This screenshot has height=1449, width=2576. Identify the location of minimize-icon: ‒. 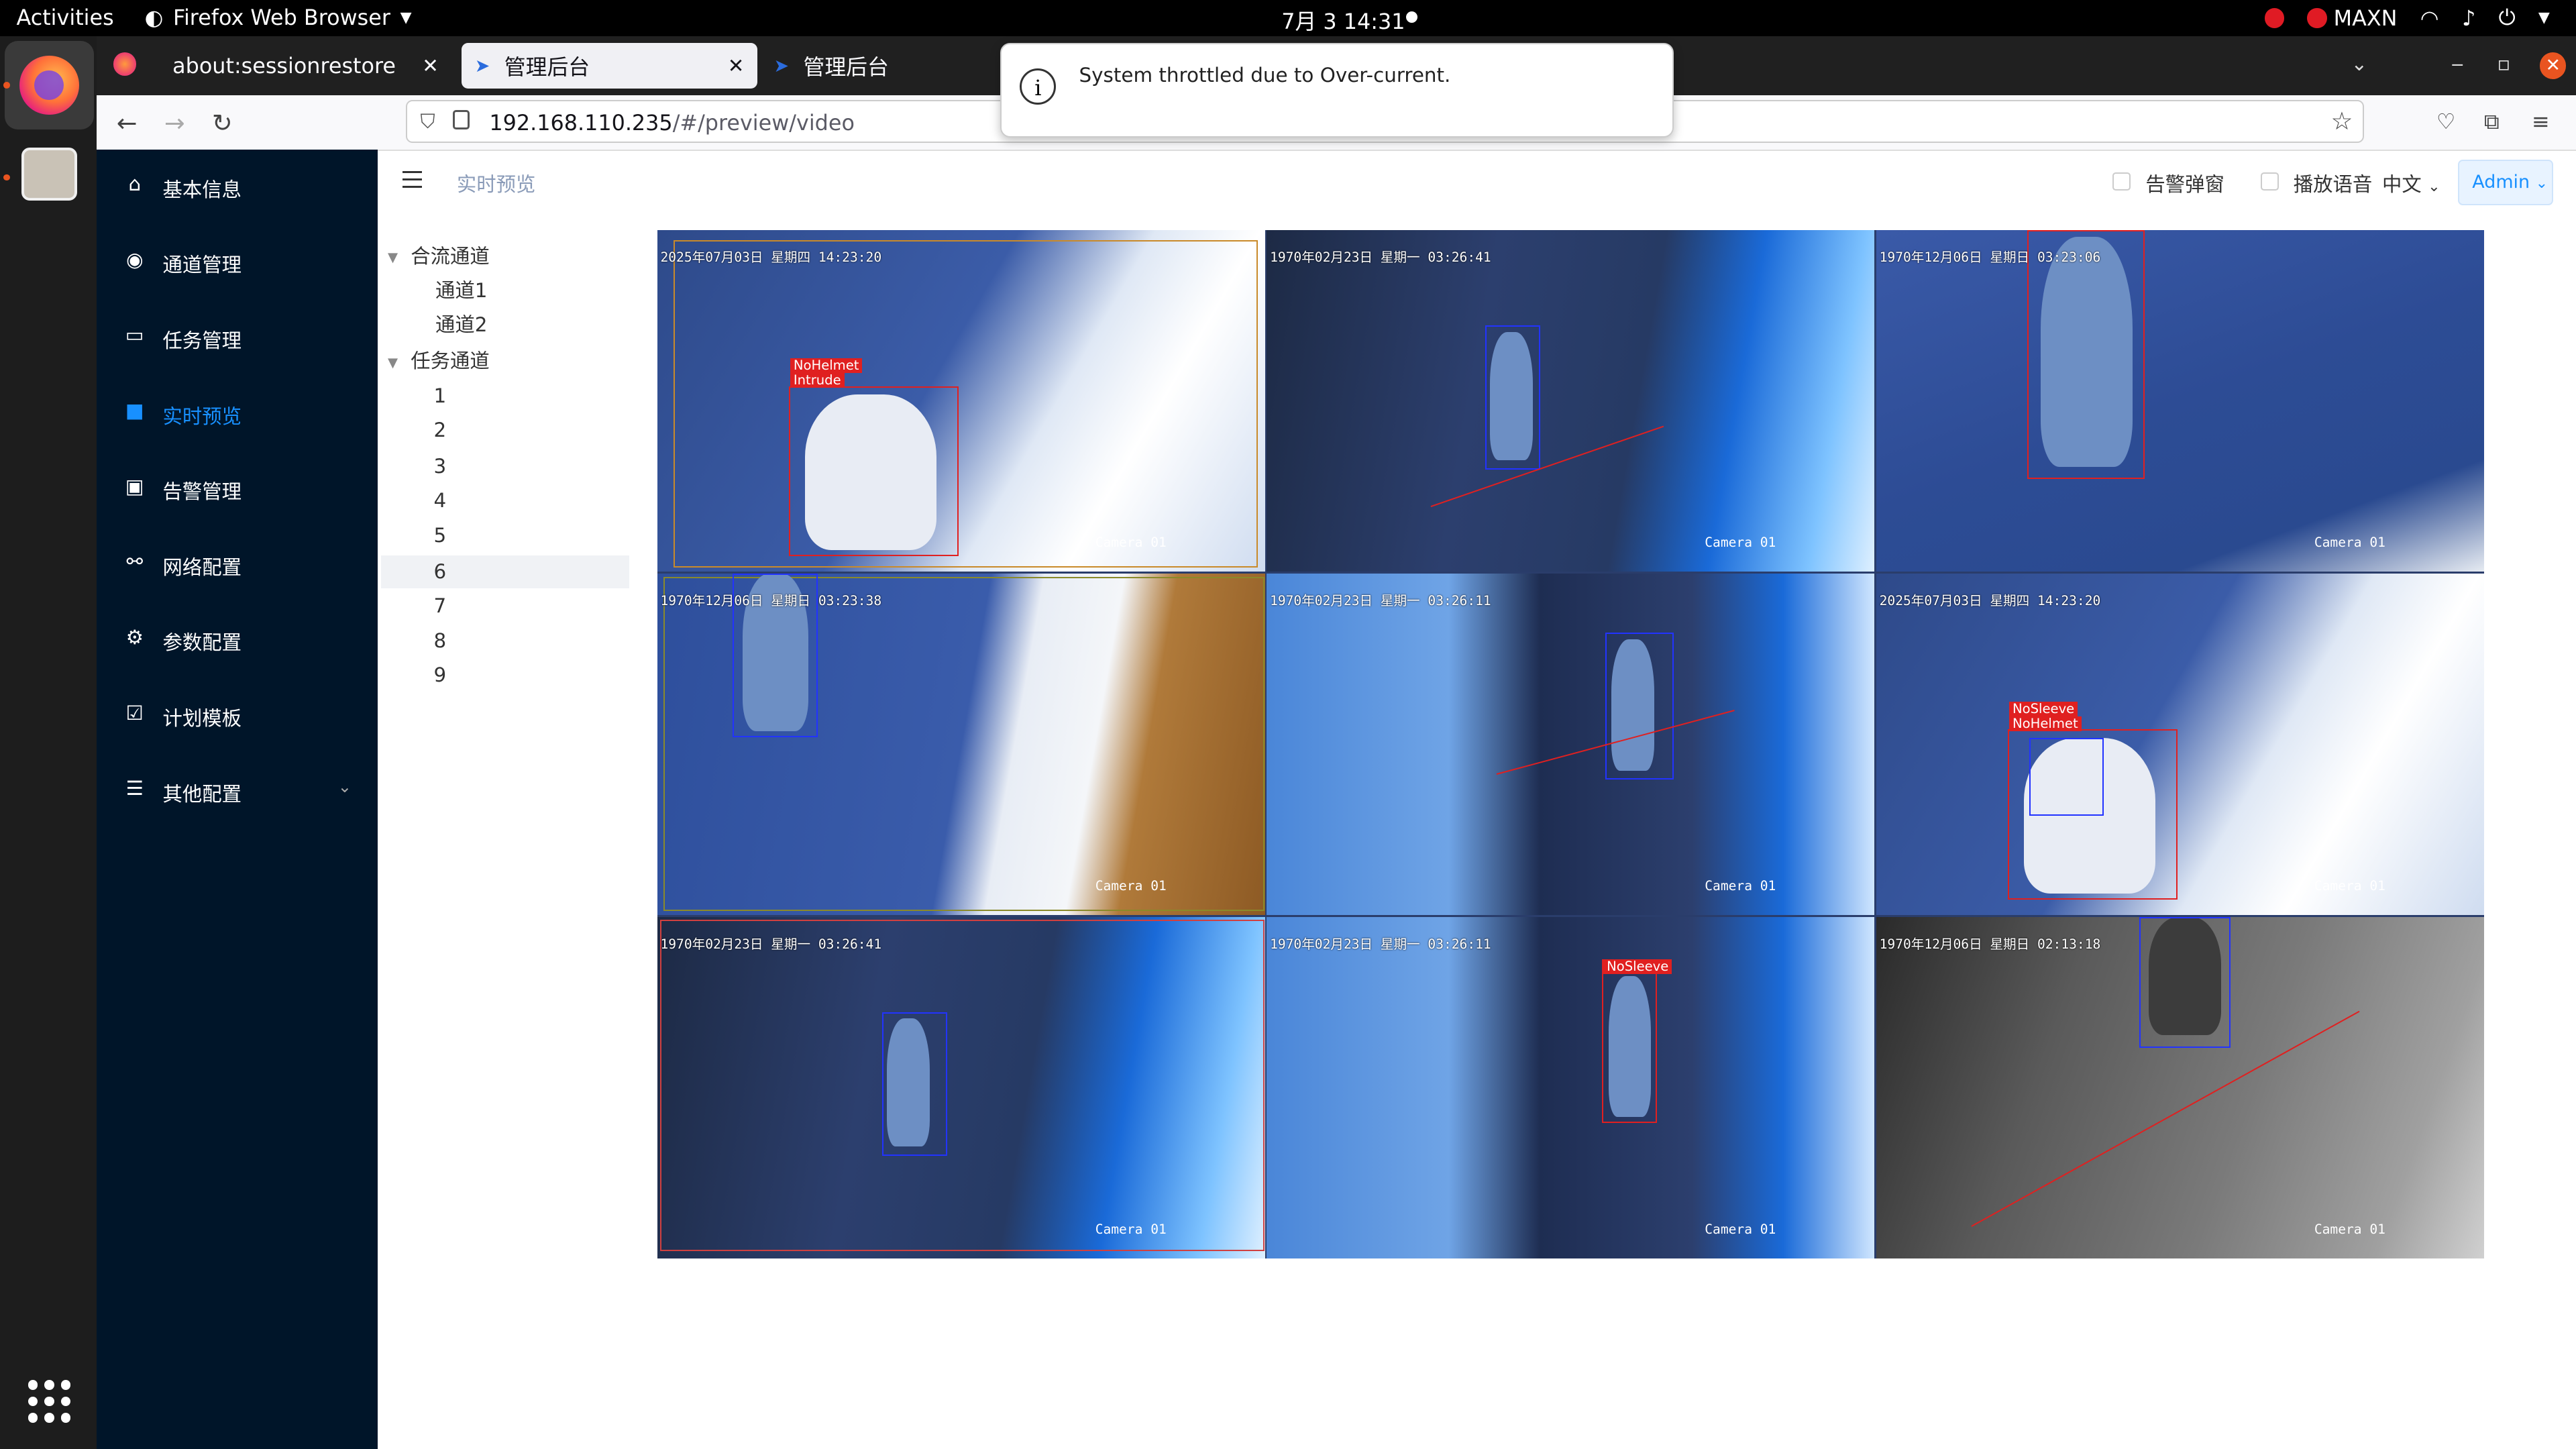
(2457, 63).